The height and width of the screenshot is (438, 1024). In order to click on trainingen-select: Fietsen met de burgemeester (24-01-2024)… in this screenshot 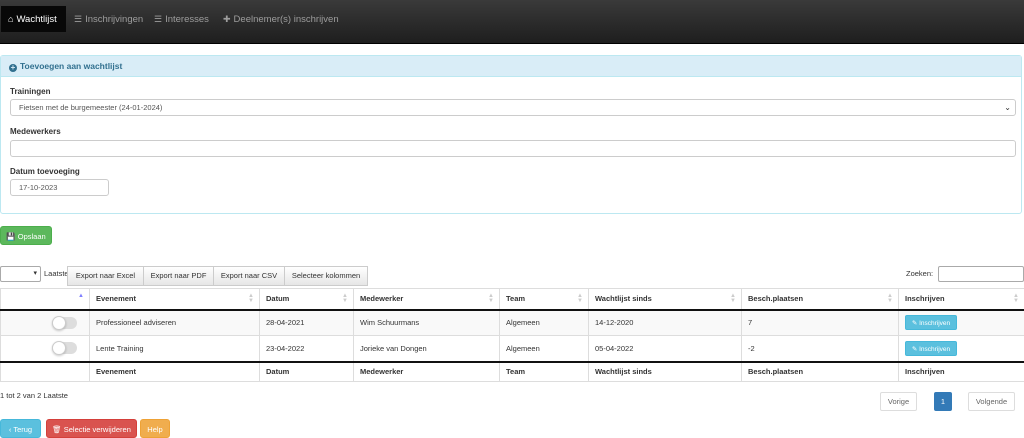, I will do `click(513, 107)`.